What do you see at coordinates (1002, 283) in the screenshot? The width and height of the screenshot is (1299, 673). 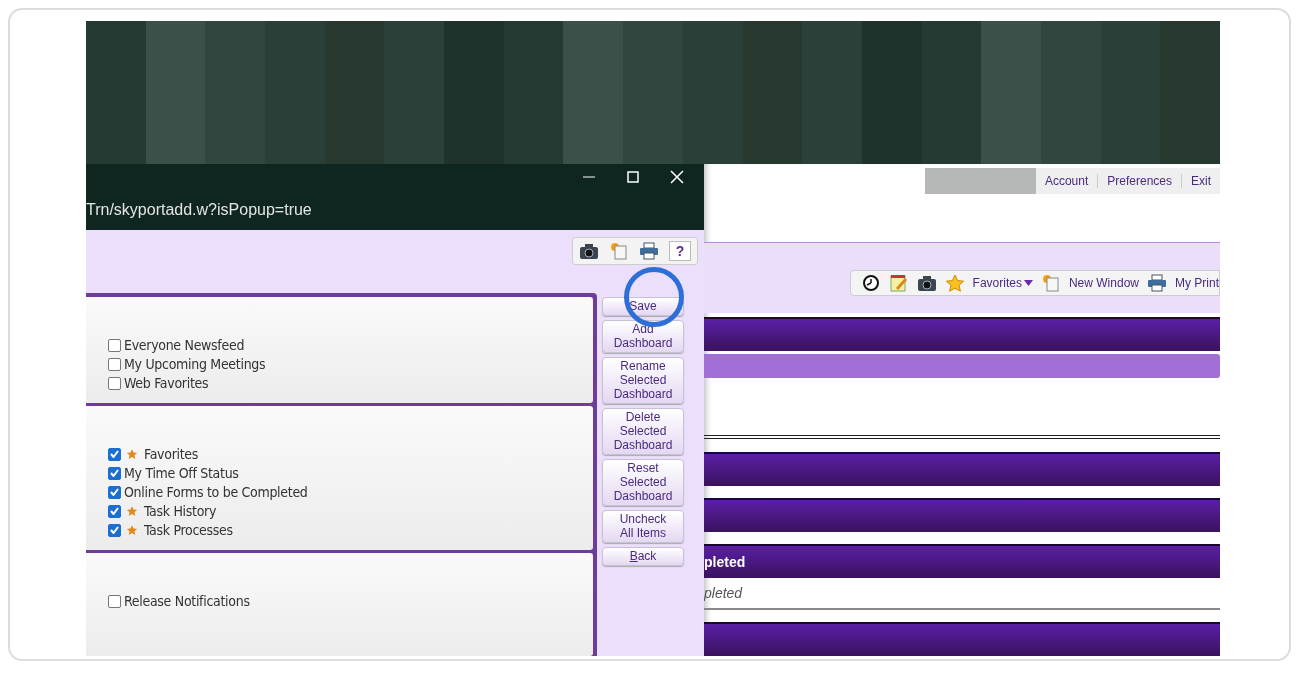 I see `toolbar-link: Favorites` at bounding box center [1002, 283].